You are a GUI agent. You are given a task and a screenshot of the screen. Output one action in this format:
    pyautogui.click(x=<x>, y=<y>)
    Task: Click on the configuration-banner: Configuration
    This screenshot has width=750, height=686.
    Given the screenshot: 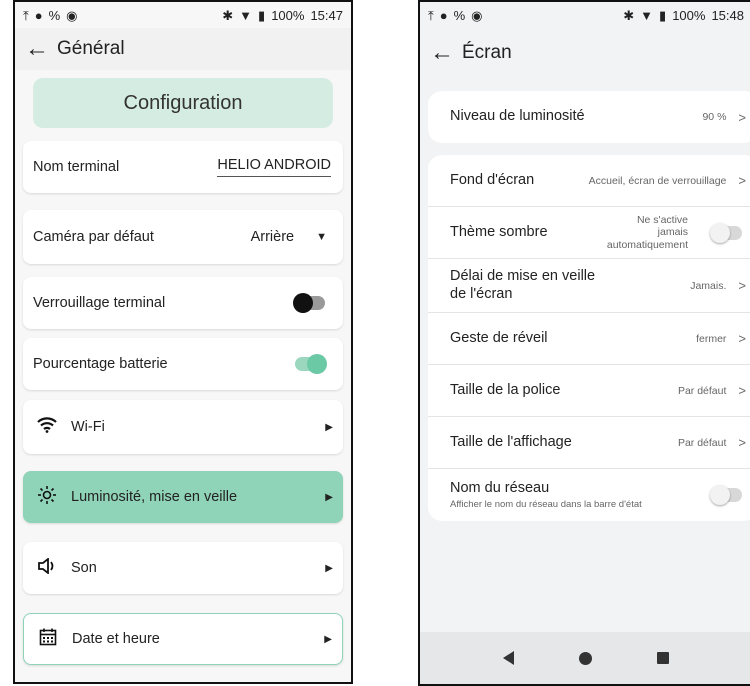 What is the action you would take?
    pyautogui.click(x=183, y=103)
    